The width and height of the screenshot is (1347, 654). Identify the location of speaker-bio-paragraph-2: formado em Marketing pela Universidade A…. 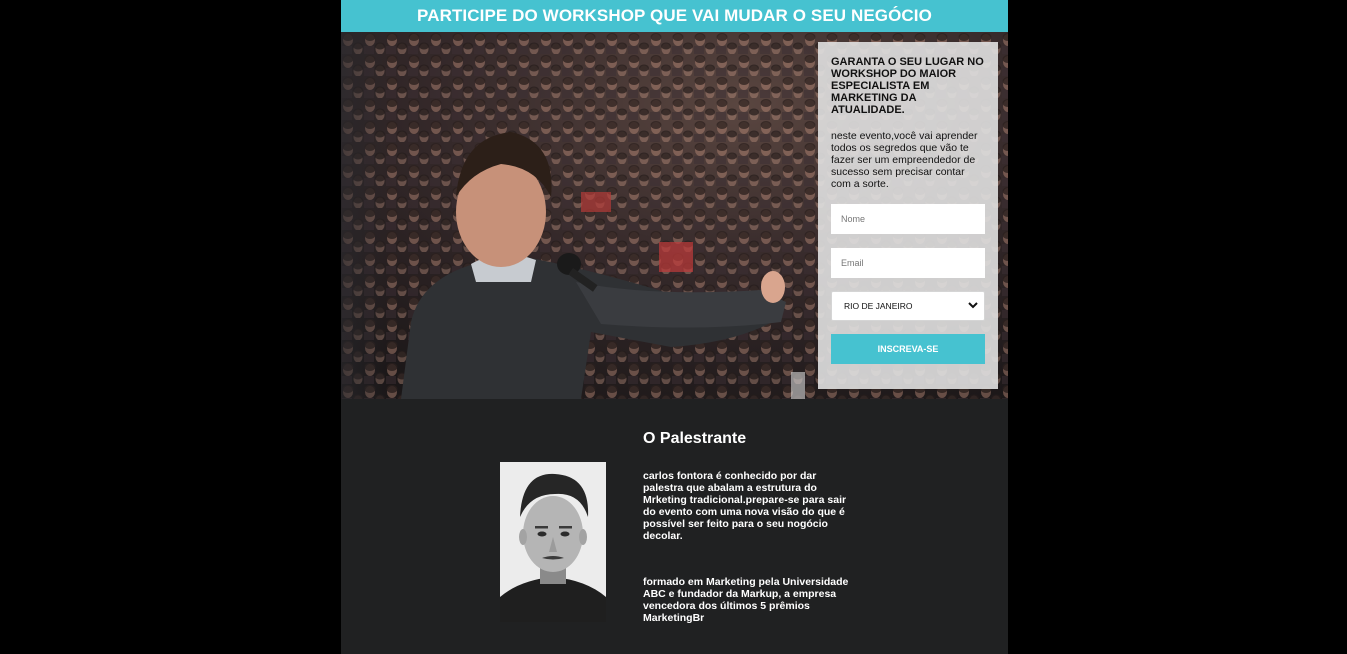
(746, 600).